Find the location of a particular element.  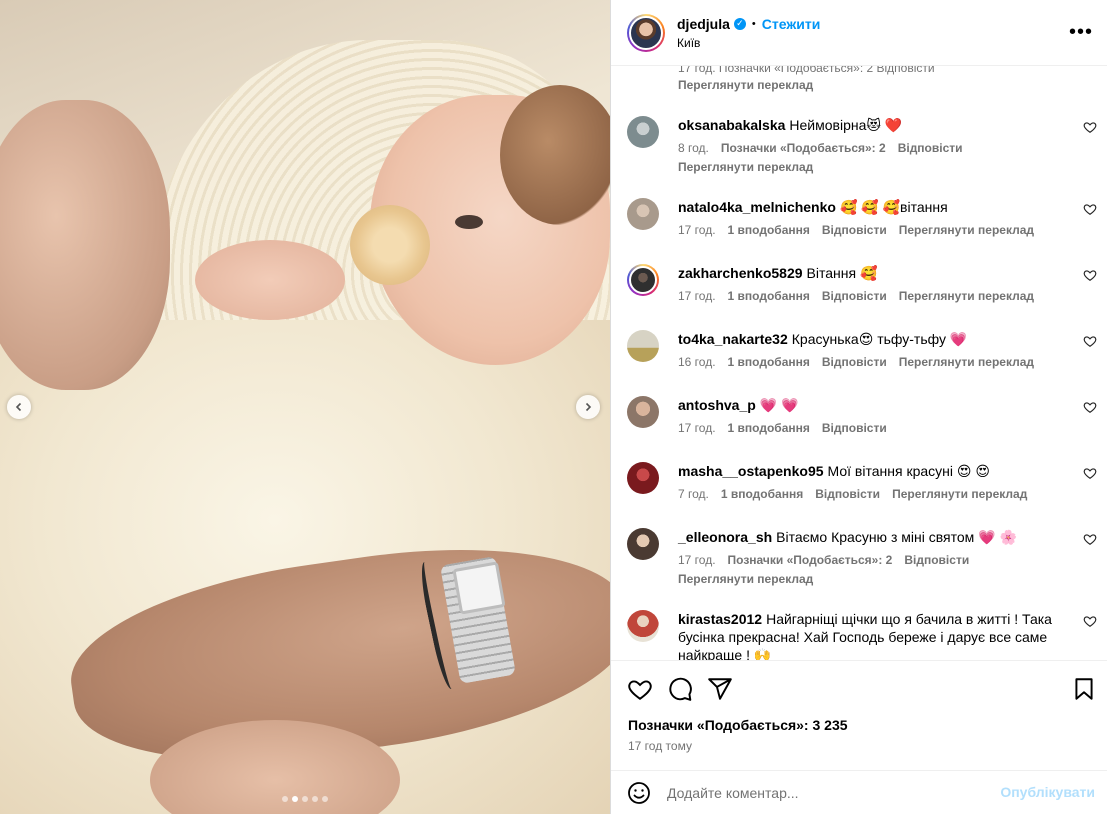

more-options-icon: ••• is located at coordinates (1081, 32).